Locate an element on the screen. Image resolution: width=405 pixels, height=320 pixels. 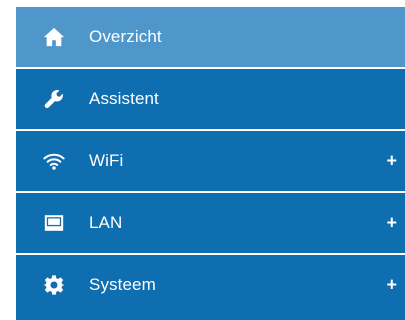
wrench-icon is located at coordinates (54, 99).